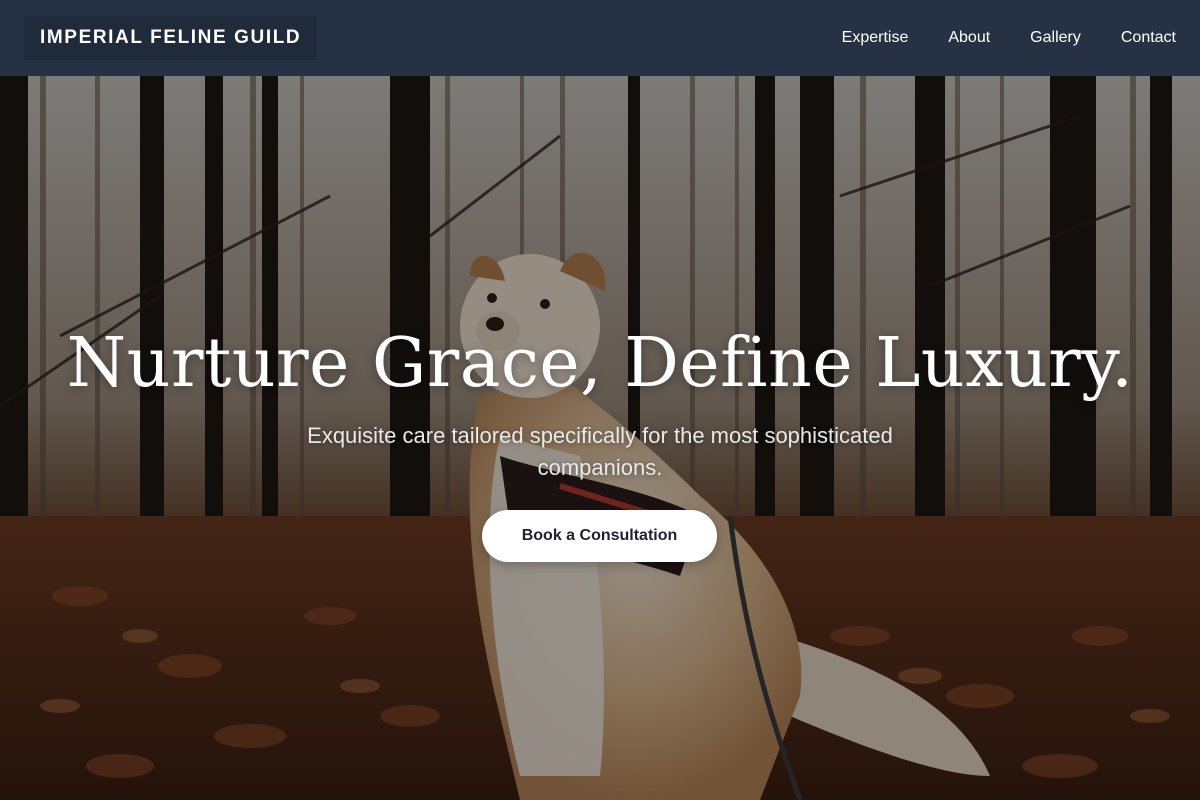 The image size is (1200, 800). I want to click on nav-link-about: About, so click(969, 38).